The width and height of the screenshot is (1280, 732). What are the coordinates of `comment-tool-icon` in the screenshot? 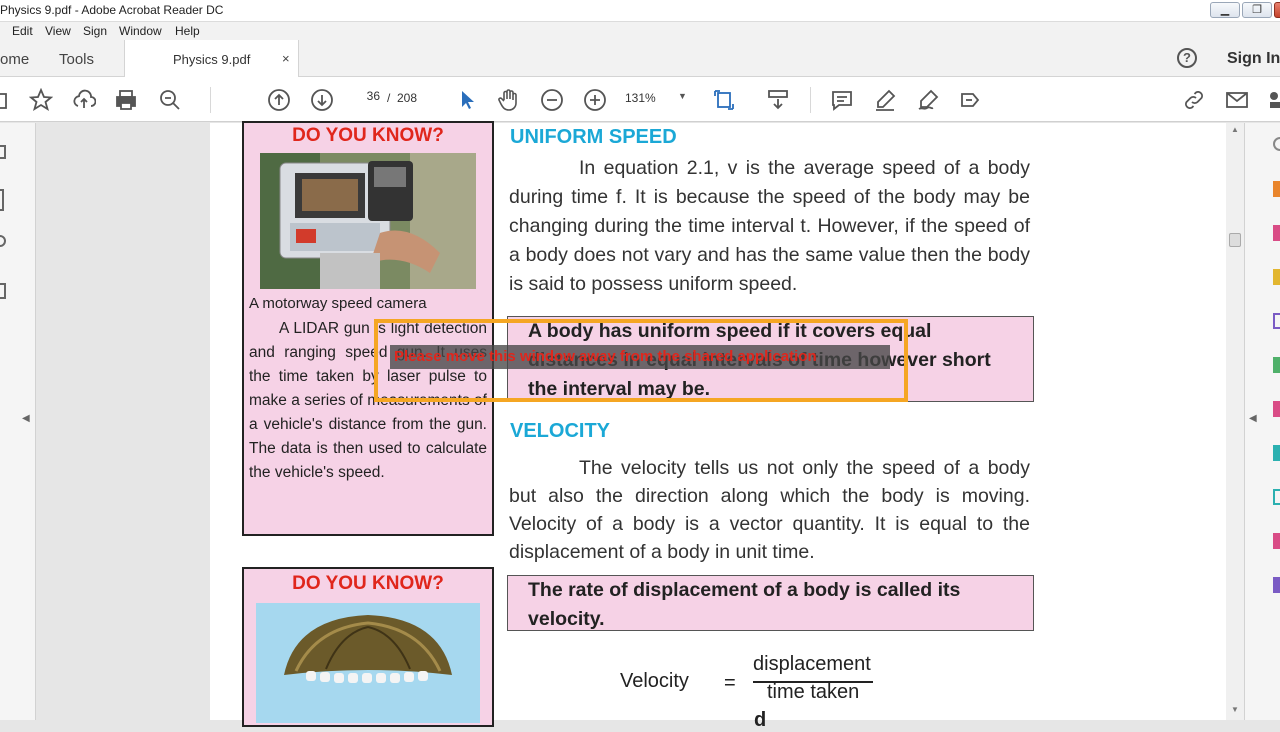 It's located at (1276, 277).